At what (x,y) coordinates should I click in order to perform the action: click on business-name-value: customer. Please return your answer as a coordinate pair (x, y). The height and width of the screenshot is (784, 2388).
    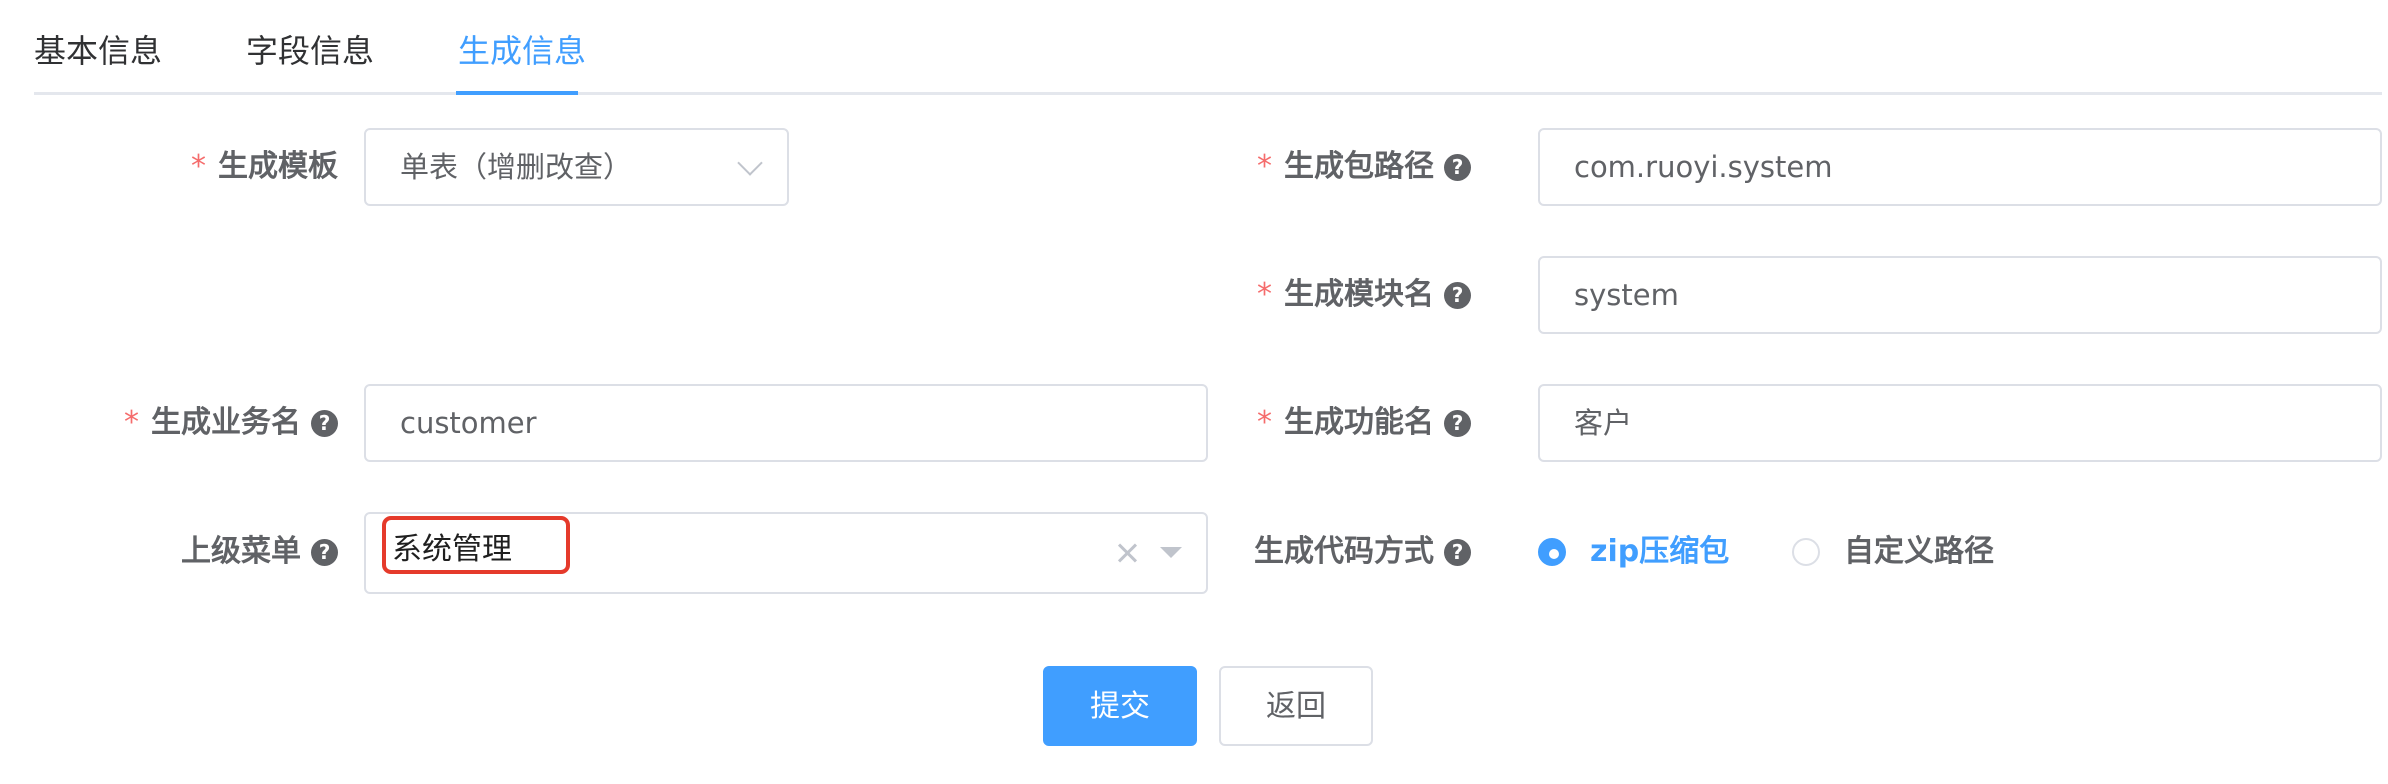
    Looking at the image, I should click on (468, 423).